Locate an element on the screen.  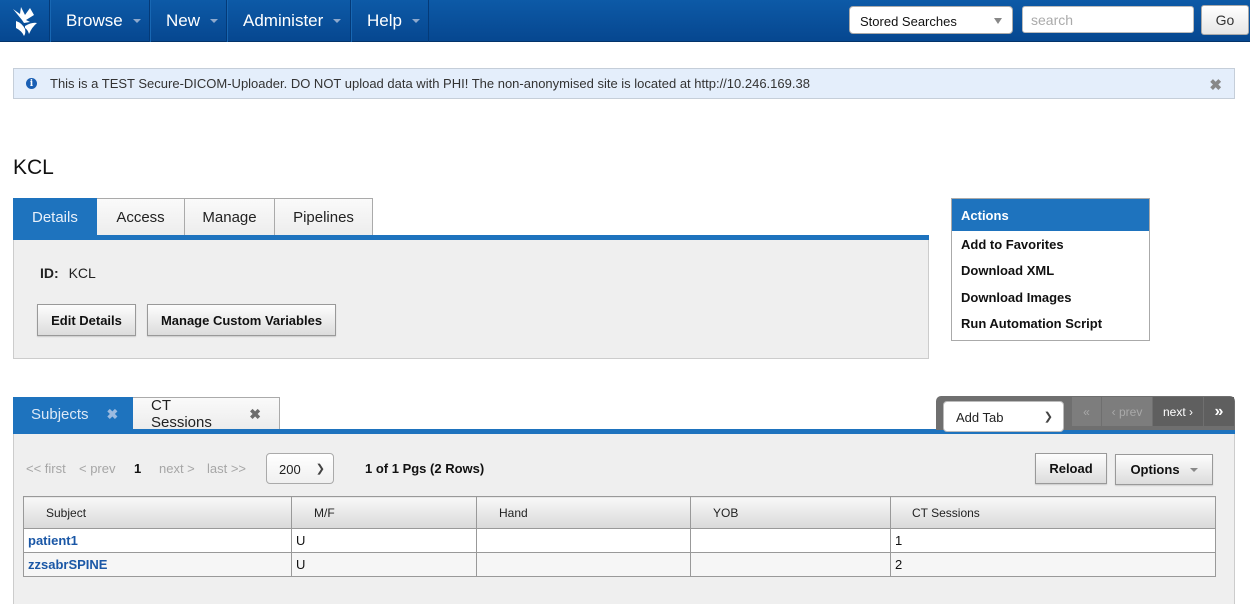
column-header-yob: YOB is located at coordinates (790, 512).